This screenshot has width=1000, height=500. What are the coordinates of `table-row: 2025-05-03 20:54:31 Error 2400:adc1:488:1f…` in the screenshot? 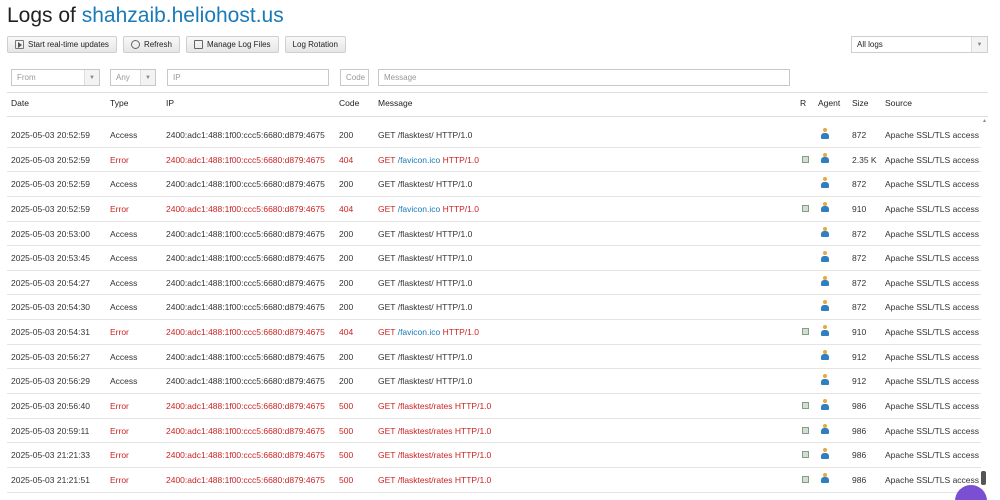 It's located at (494, 332).